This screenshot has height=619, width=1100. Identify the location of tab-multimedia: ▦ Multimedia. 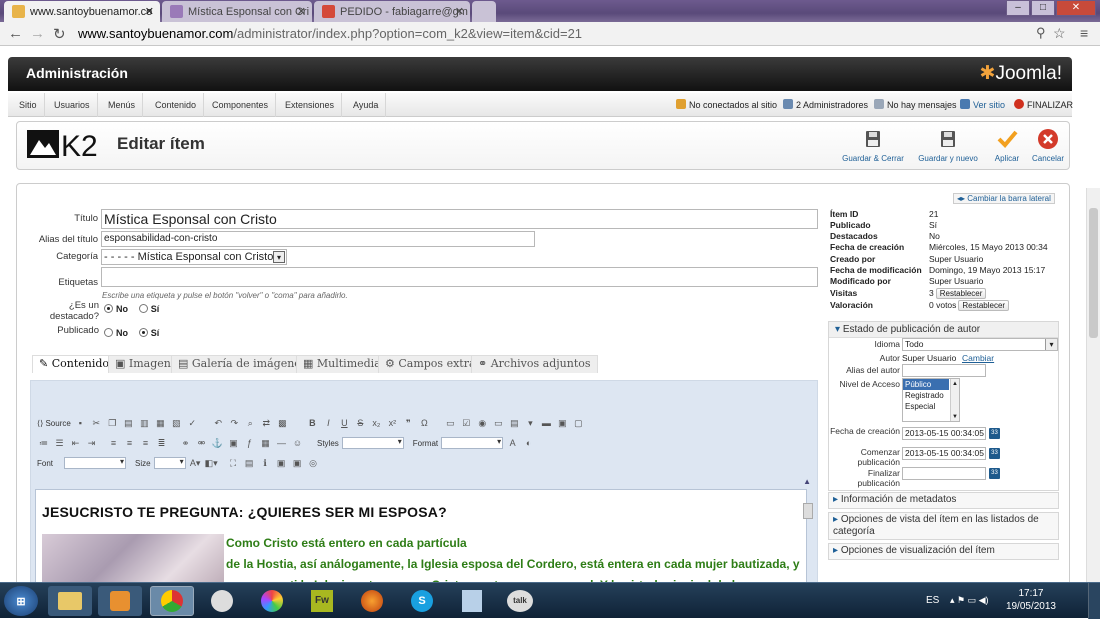
(342, 364).